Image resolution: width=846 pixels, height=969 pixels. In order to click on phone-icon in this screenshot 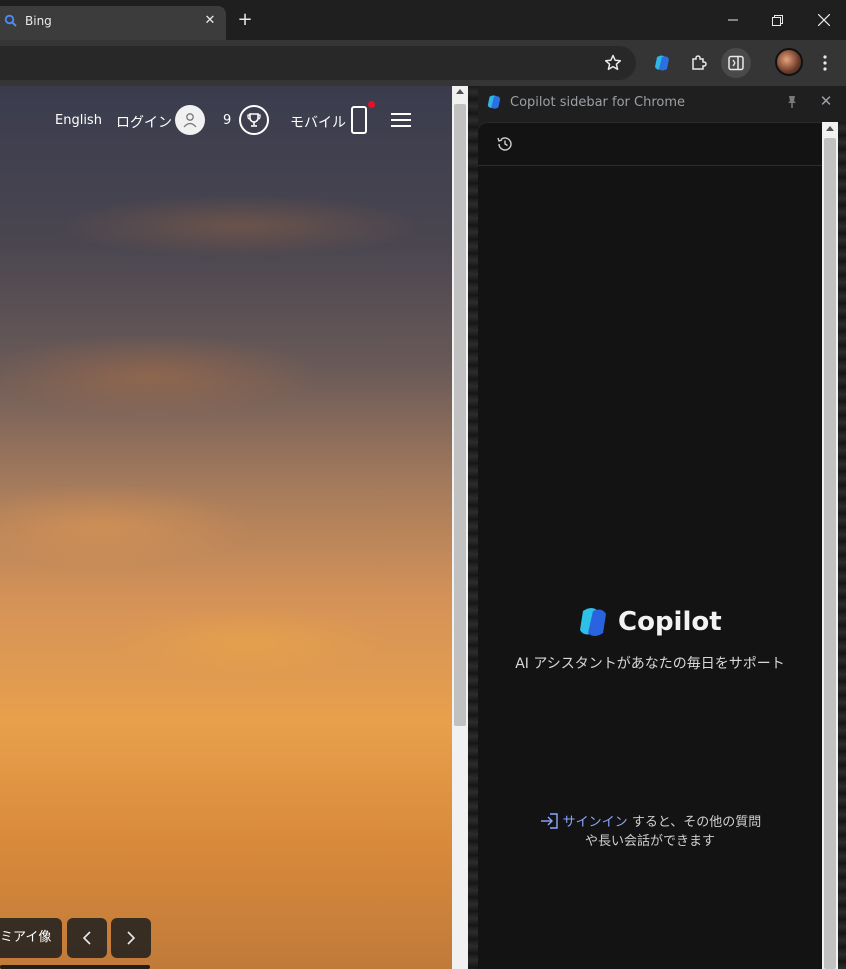, I will do `click(359, 120)`.